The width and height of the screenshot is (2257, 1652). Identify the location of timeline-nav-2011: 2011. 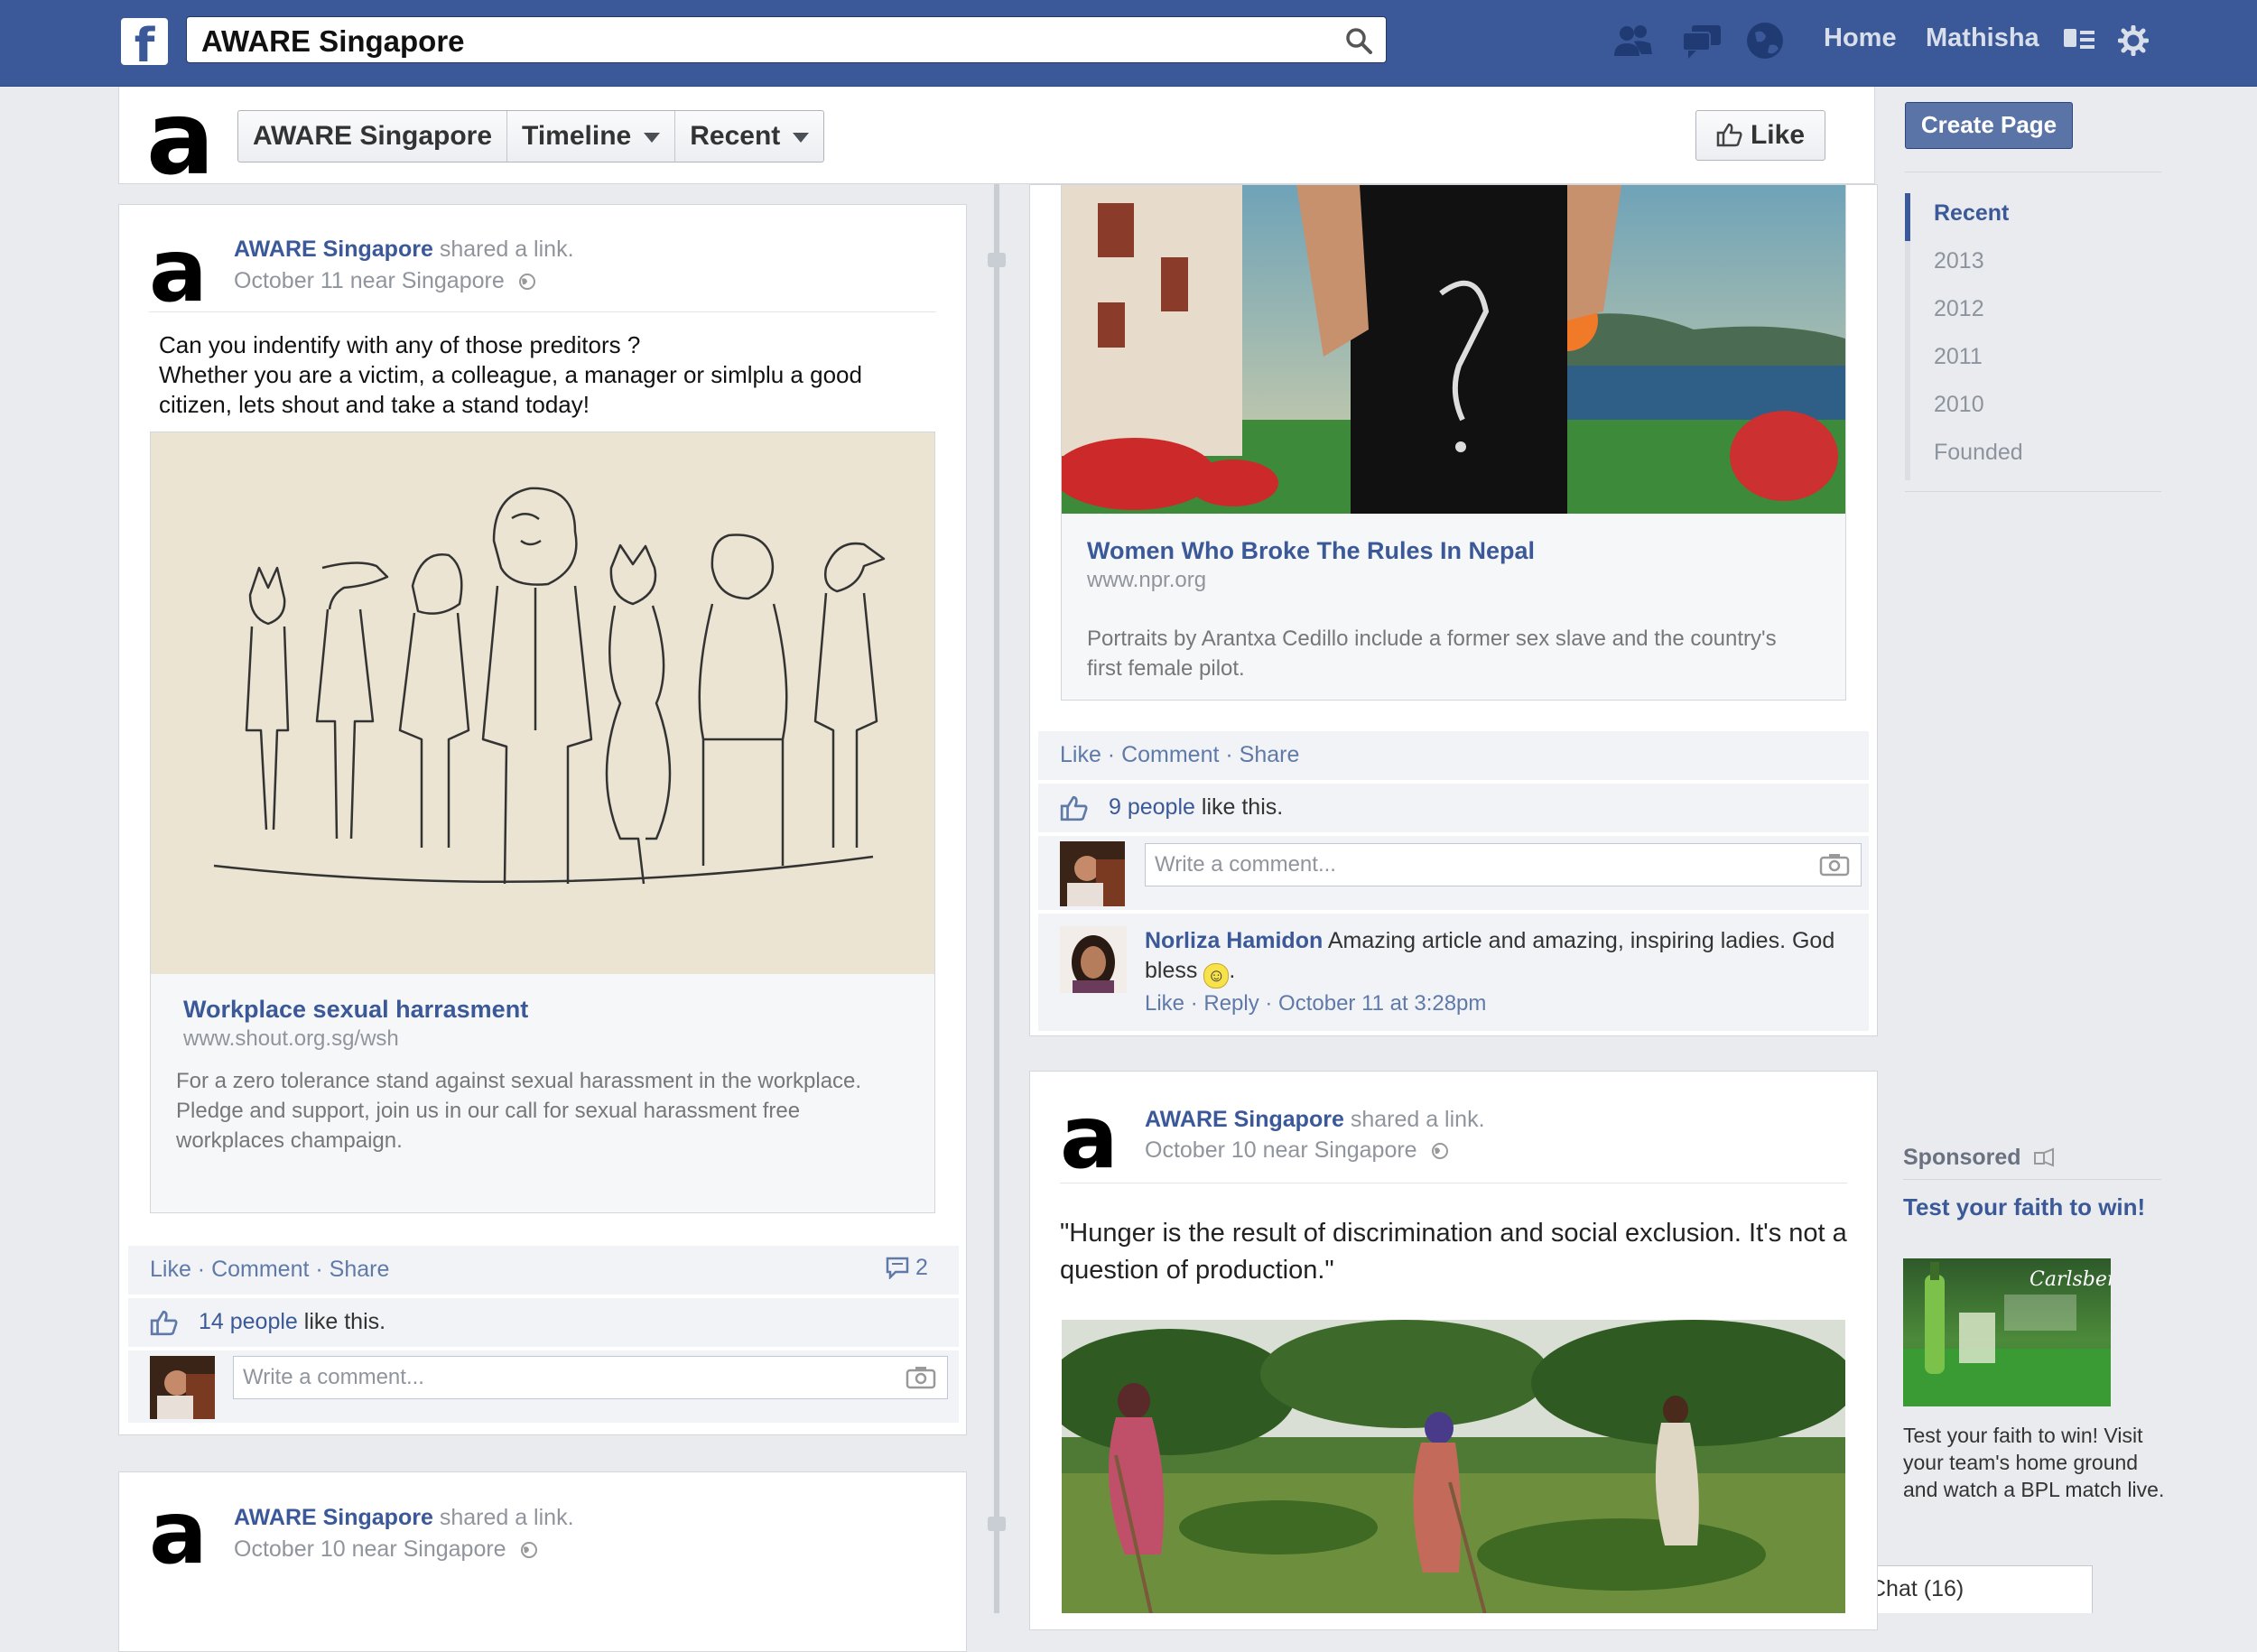
(2033, 361).